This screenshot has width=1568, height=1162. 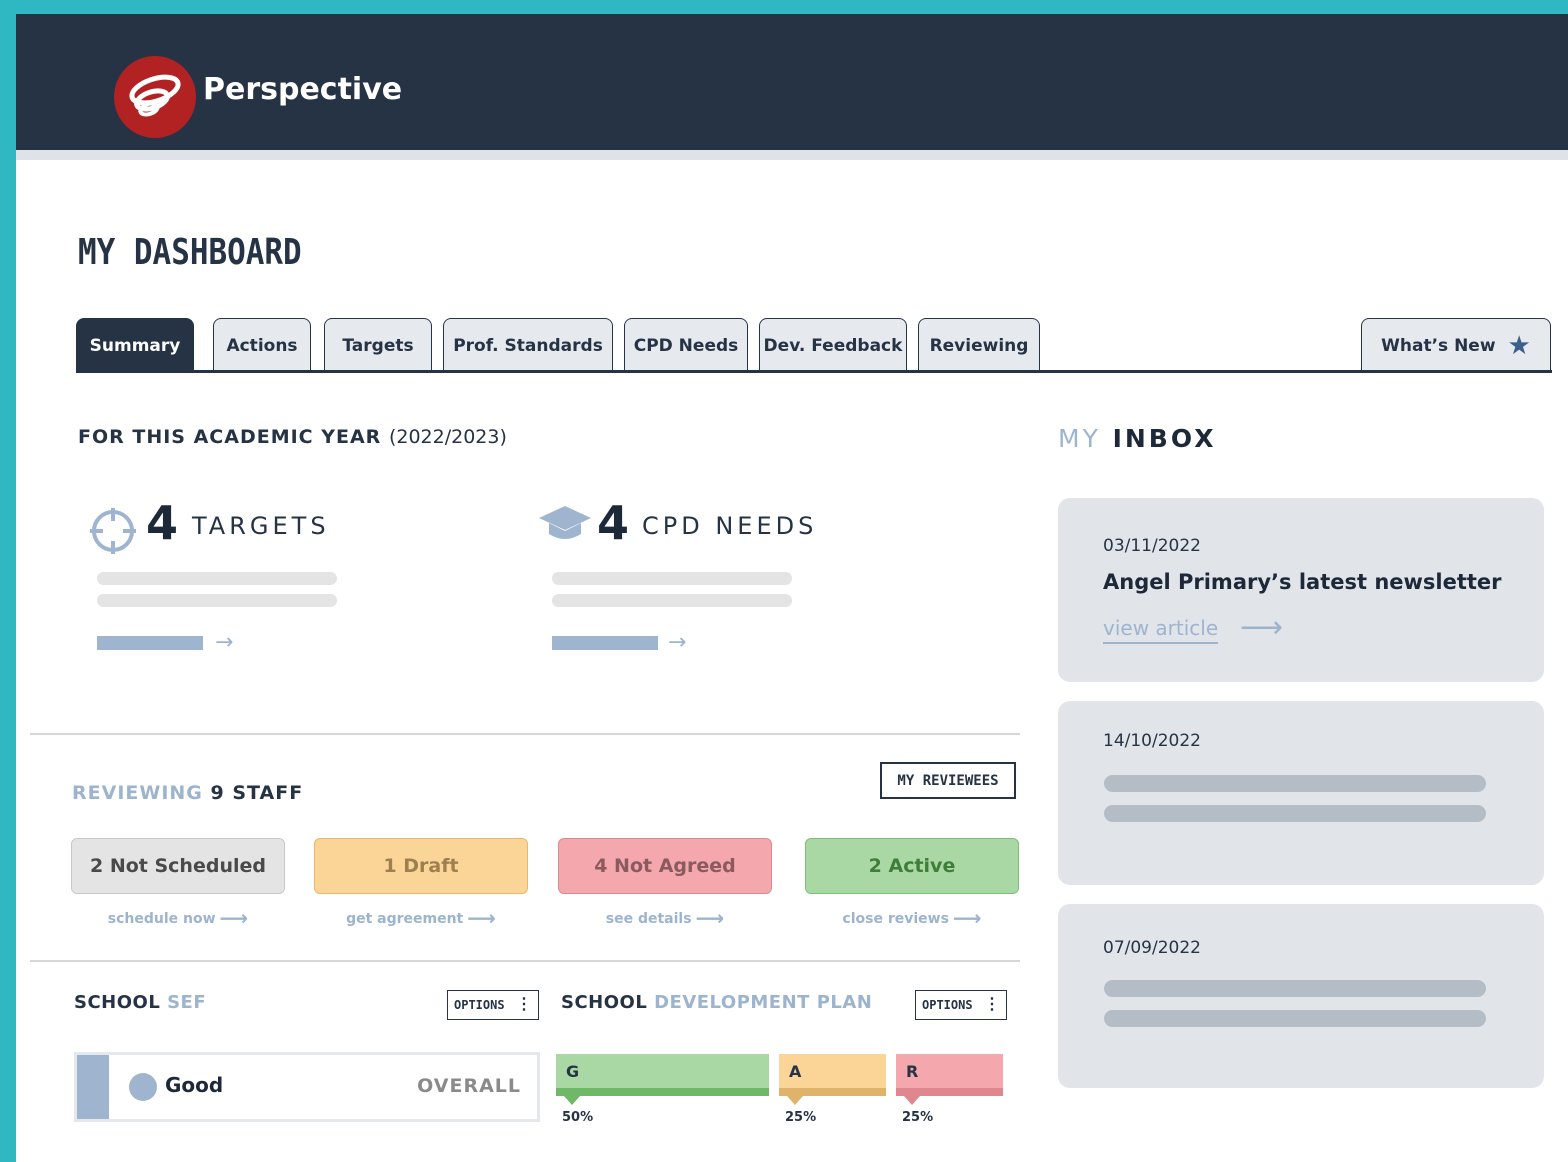 What do you see at coordinates (979, 345) in the screenshot?
I see `tab-reviewing: Reviewing` at bounding box center [979, 345].